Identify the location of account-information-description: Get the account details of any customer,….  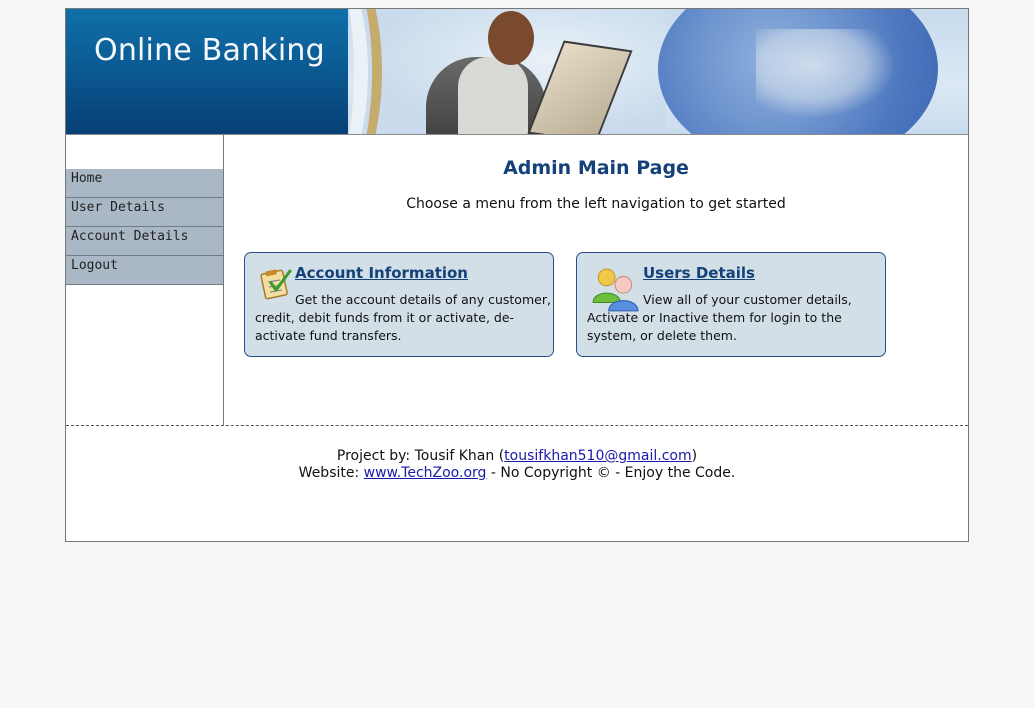
(403, 317).